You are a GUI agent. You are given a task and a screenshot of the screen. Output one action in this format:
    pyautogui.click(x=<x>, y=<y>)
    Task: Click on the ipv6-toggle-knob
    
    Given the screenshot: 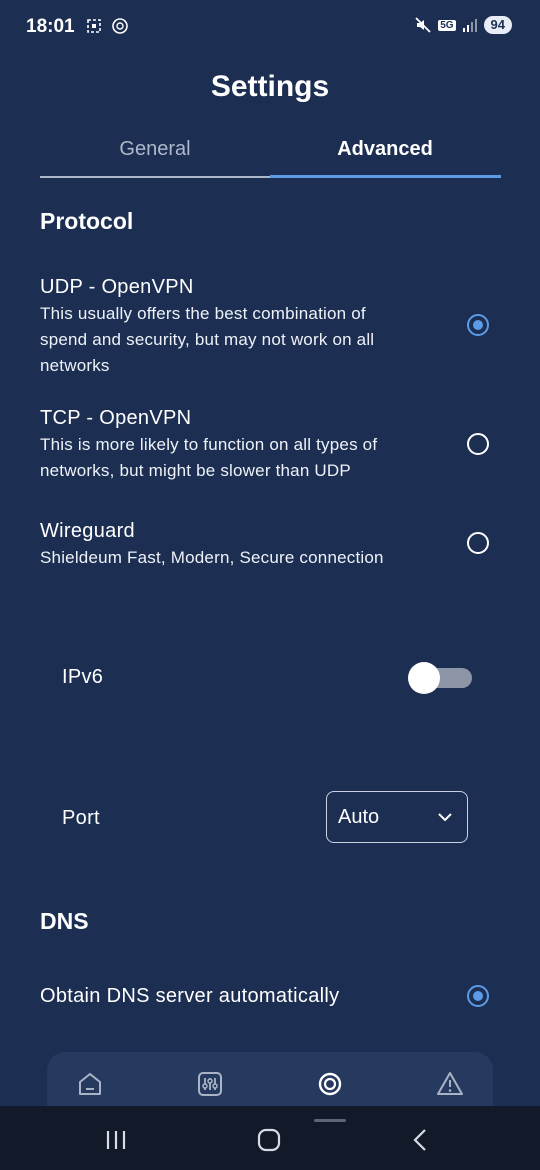 What is the action you would take?
    pyautogui.click(x=424, y=678)
    